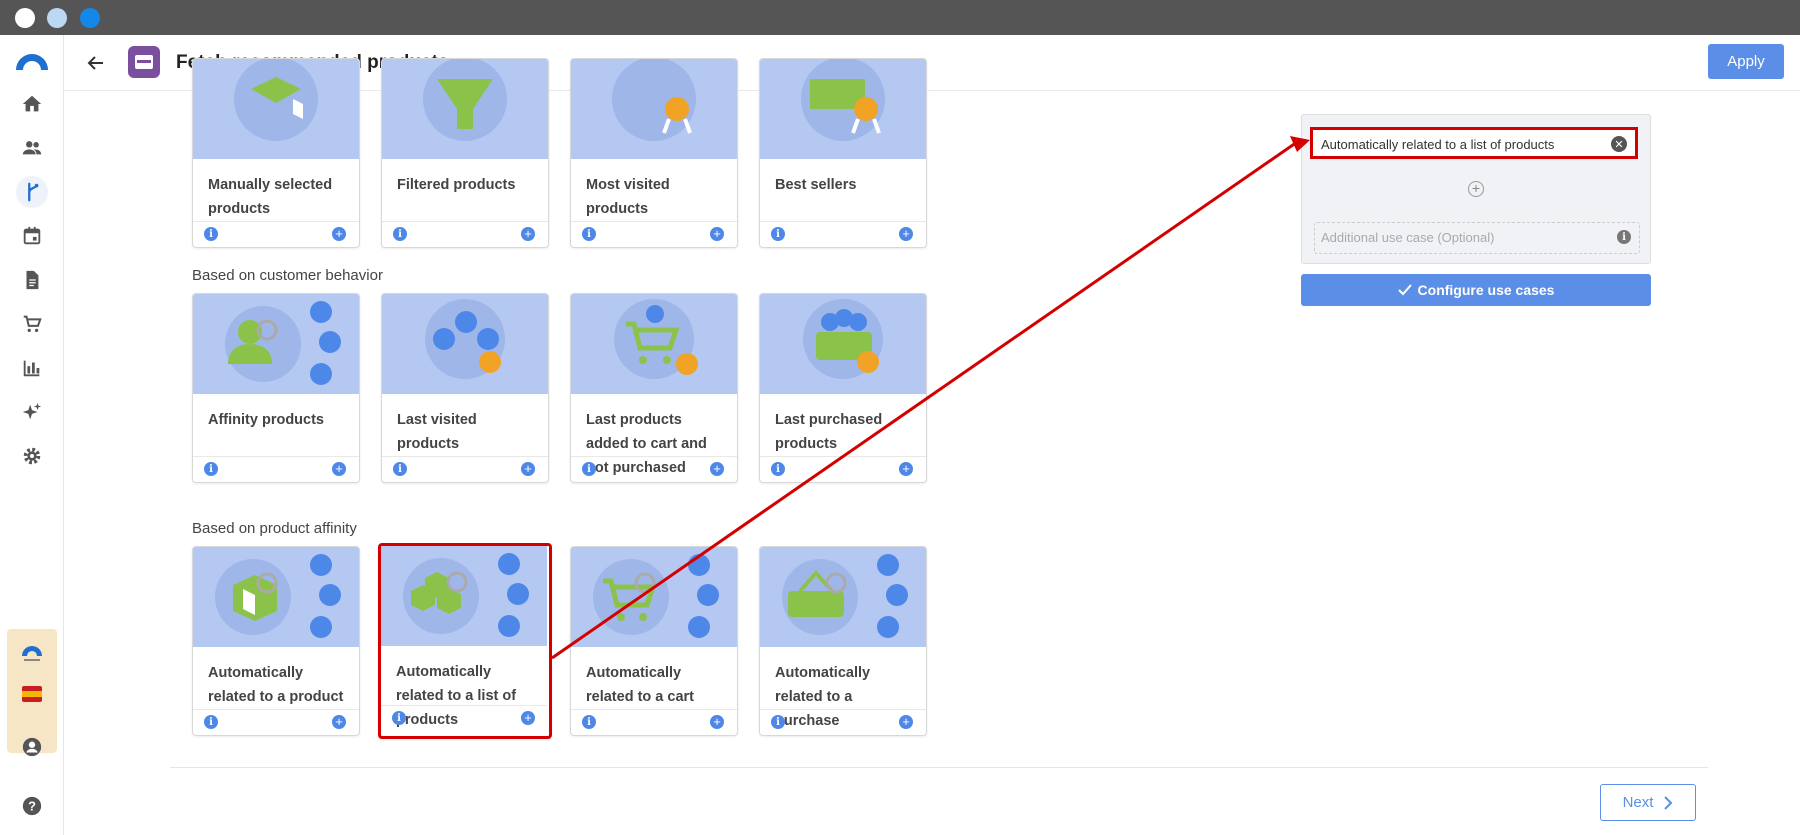  I want to click on card-title: Automatically related to a product, so click(276, 685).